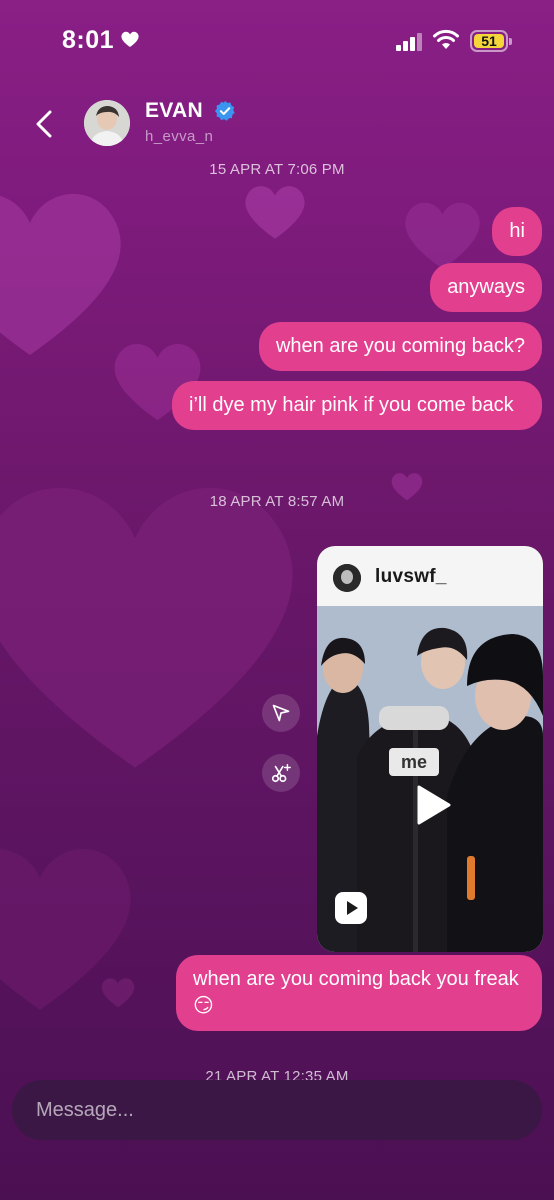  Describe the element at coordinates (400, 346) in the screenshot. I see `message-bubble: when are you coming back?` at that location.